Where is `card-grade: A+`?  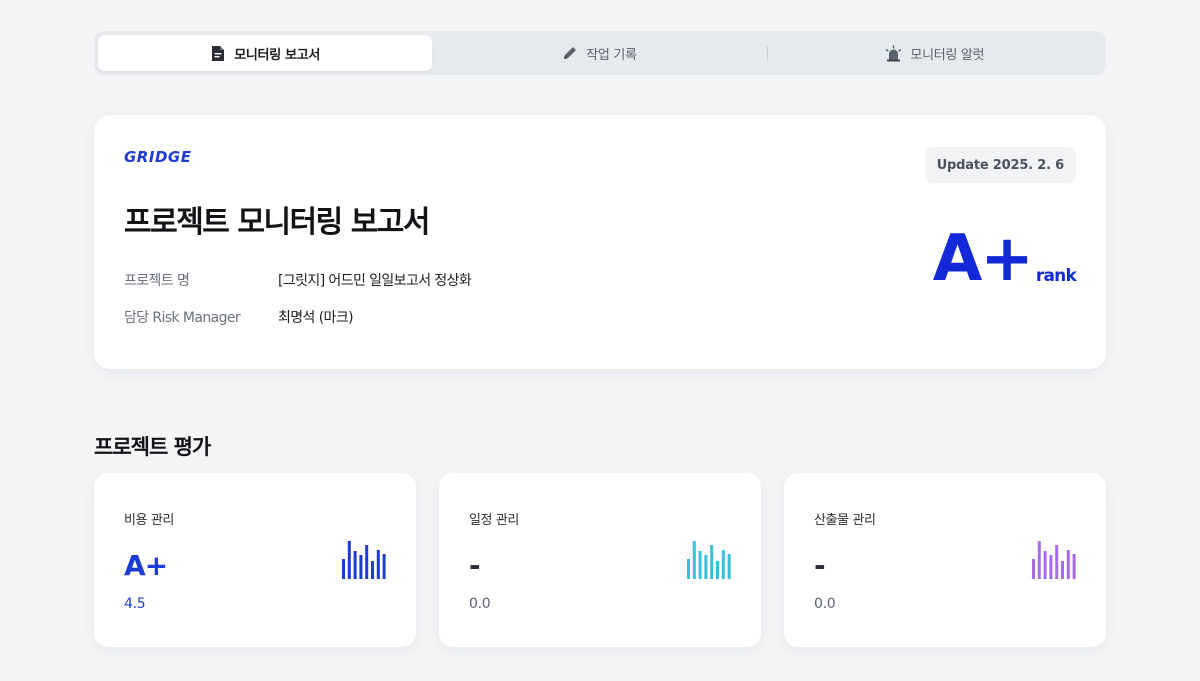 card-grade: A+ is located at coordinates (146, 565).